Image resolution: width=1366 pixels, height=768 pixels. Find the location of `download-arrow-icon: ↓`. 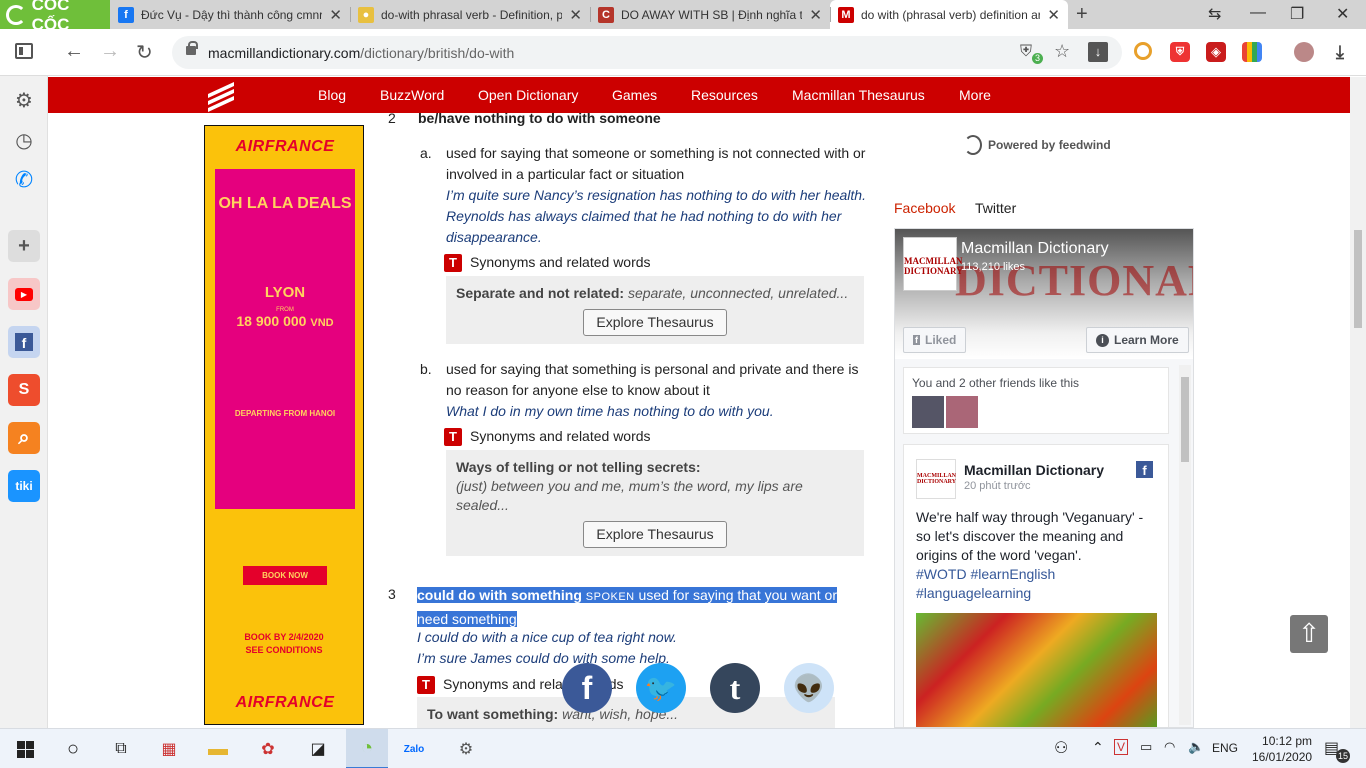

download-arrow-icon: ↓ is located at coordinates (1098, 52).